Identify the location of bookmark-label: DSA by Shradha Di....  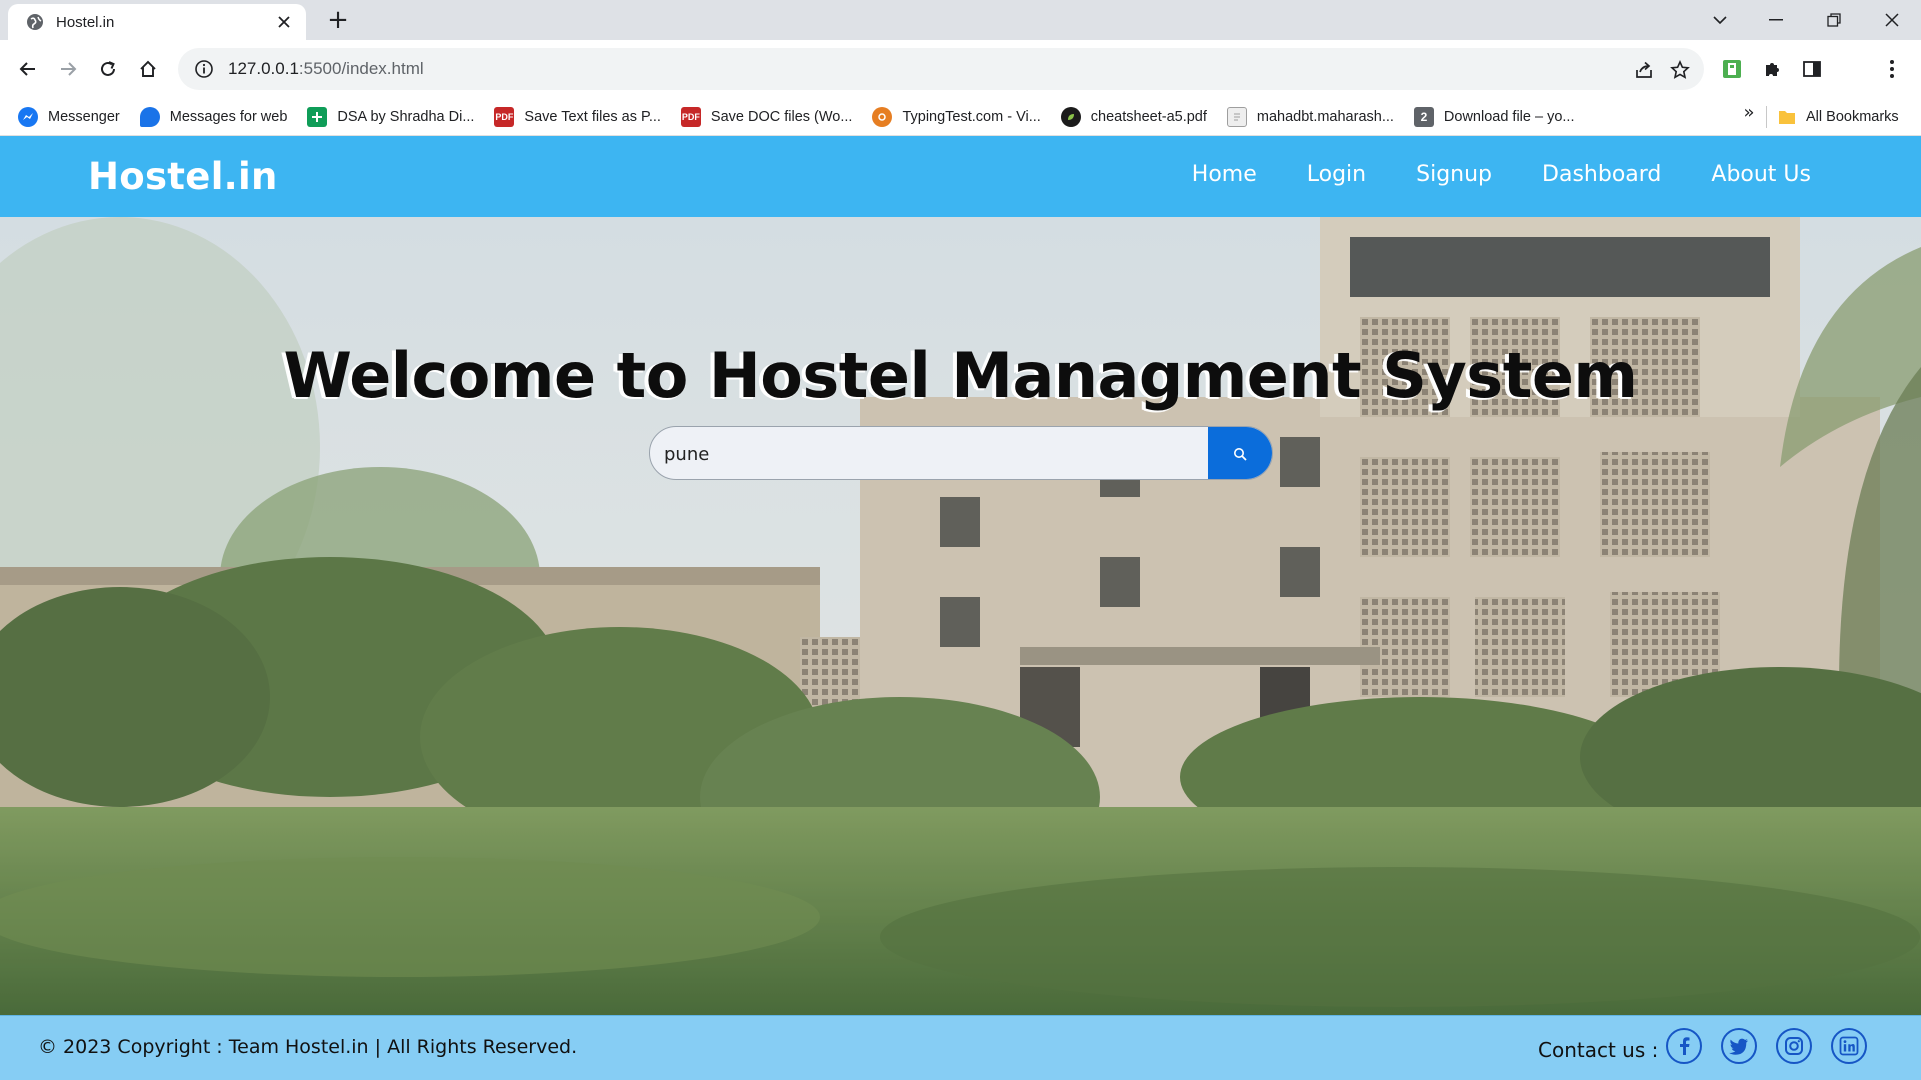
(406, 116).